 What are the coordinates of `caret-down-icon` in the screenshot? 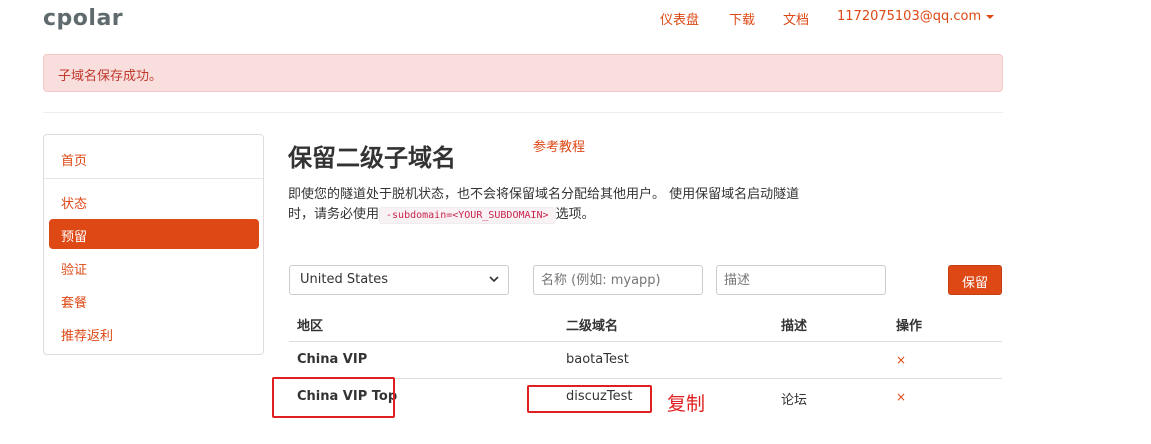 It's located at (990, 16).